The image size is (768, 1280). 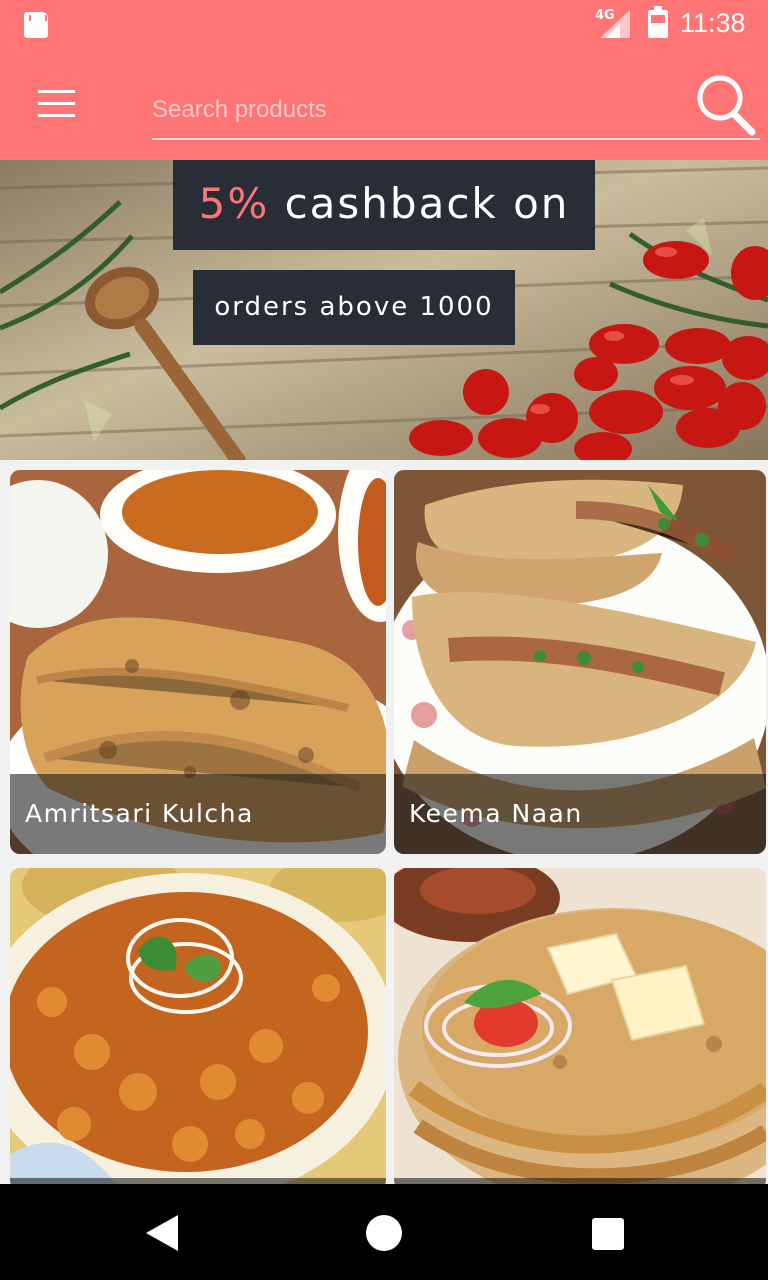 I want to click on network-type-label: 4G, so click(x=605, y=15).